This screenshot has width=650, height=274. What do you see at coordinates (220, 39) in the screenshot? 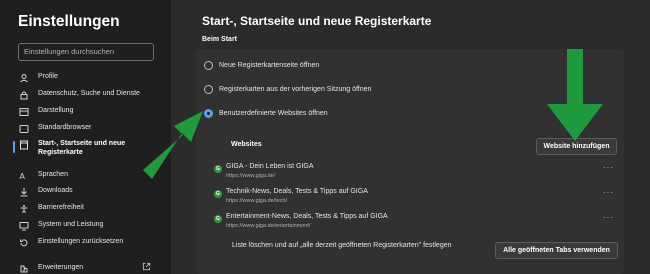
I see `section-heading-on-start: Beim Start` at bounding box center [220, 39].